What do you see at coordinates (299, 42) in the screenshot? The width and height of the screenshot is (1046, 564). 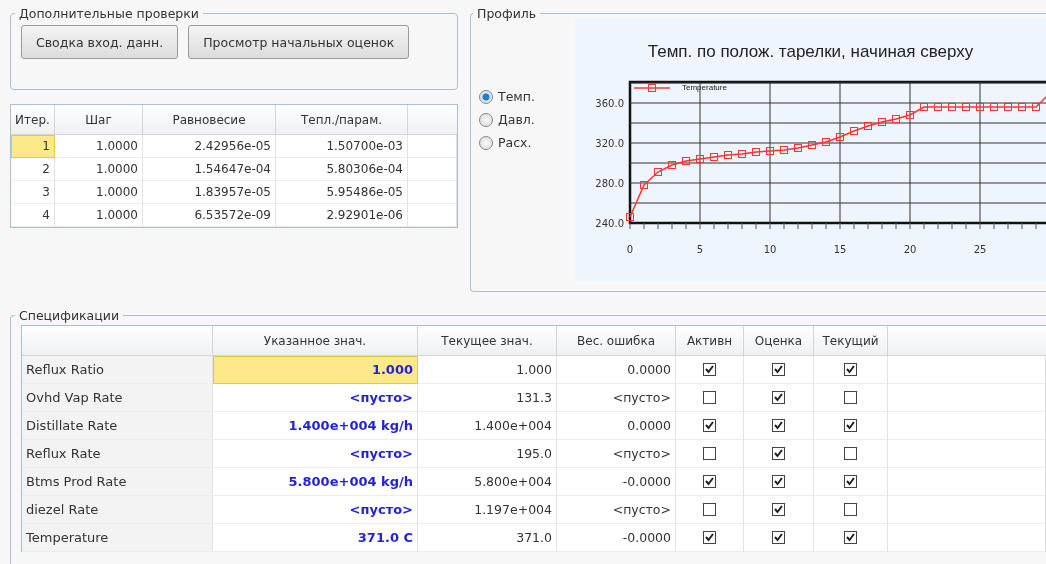 I see `action-button: Просмотр начальных оценок` at bounding box center [299, 42].